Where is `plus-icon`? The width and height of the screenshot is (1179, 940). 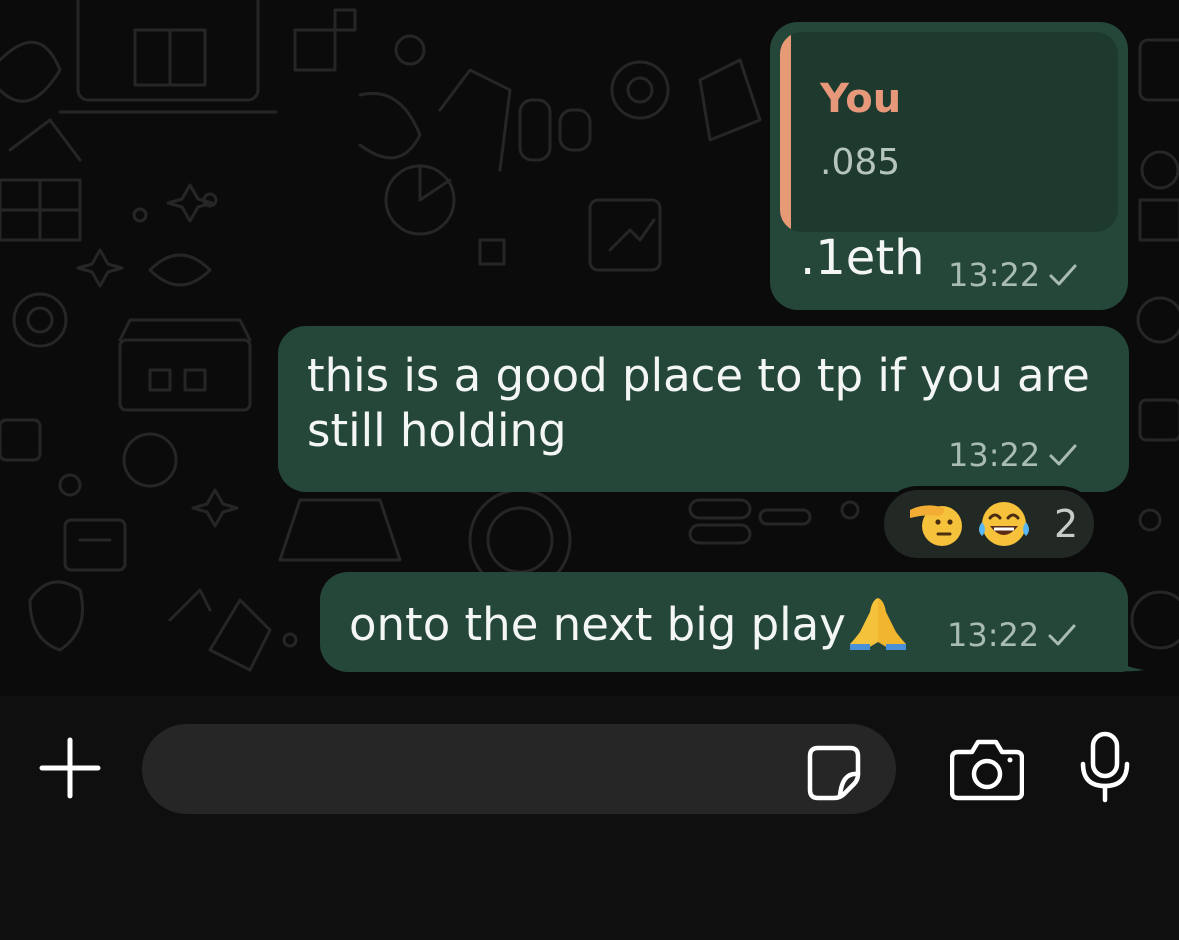
plus-icon is located at coordinates (70, 768).